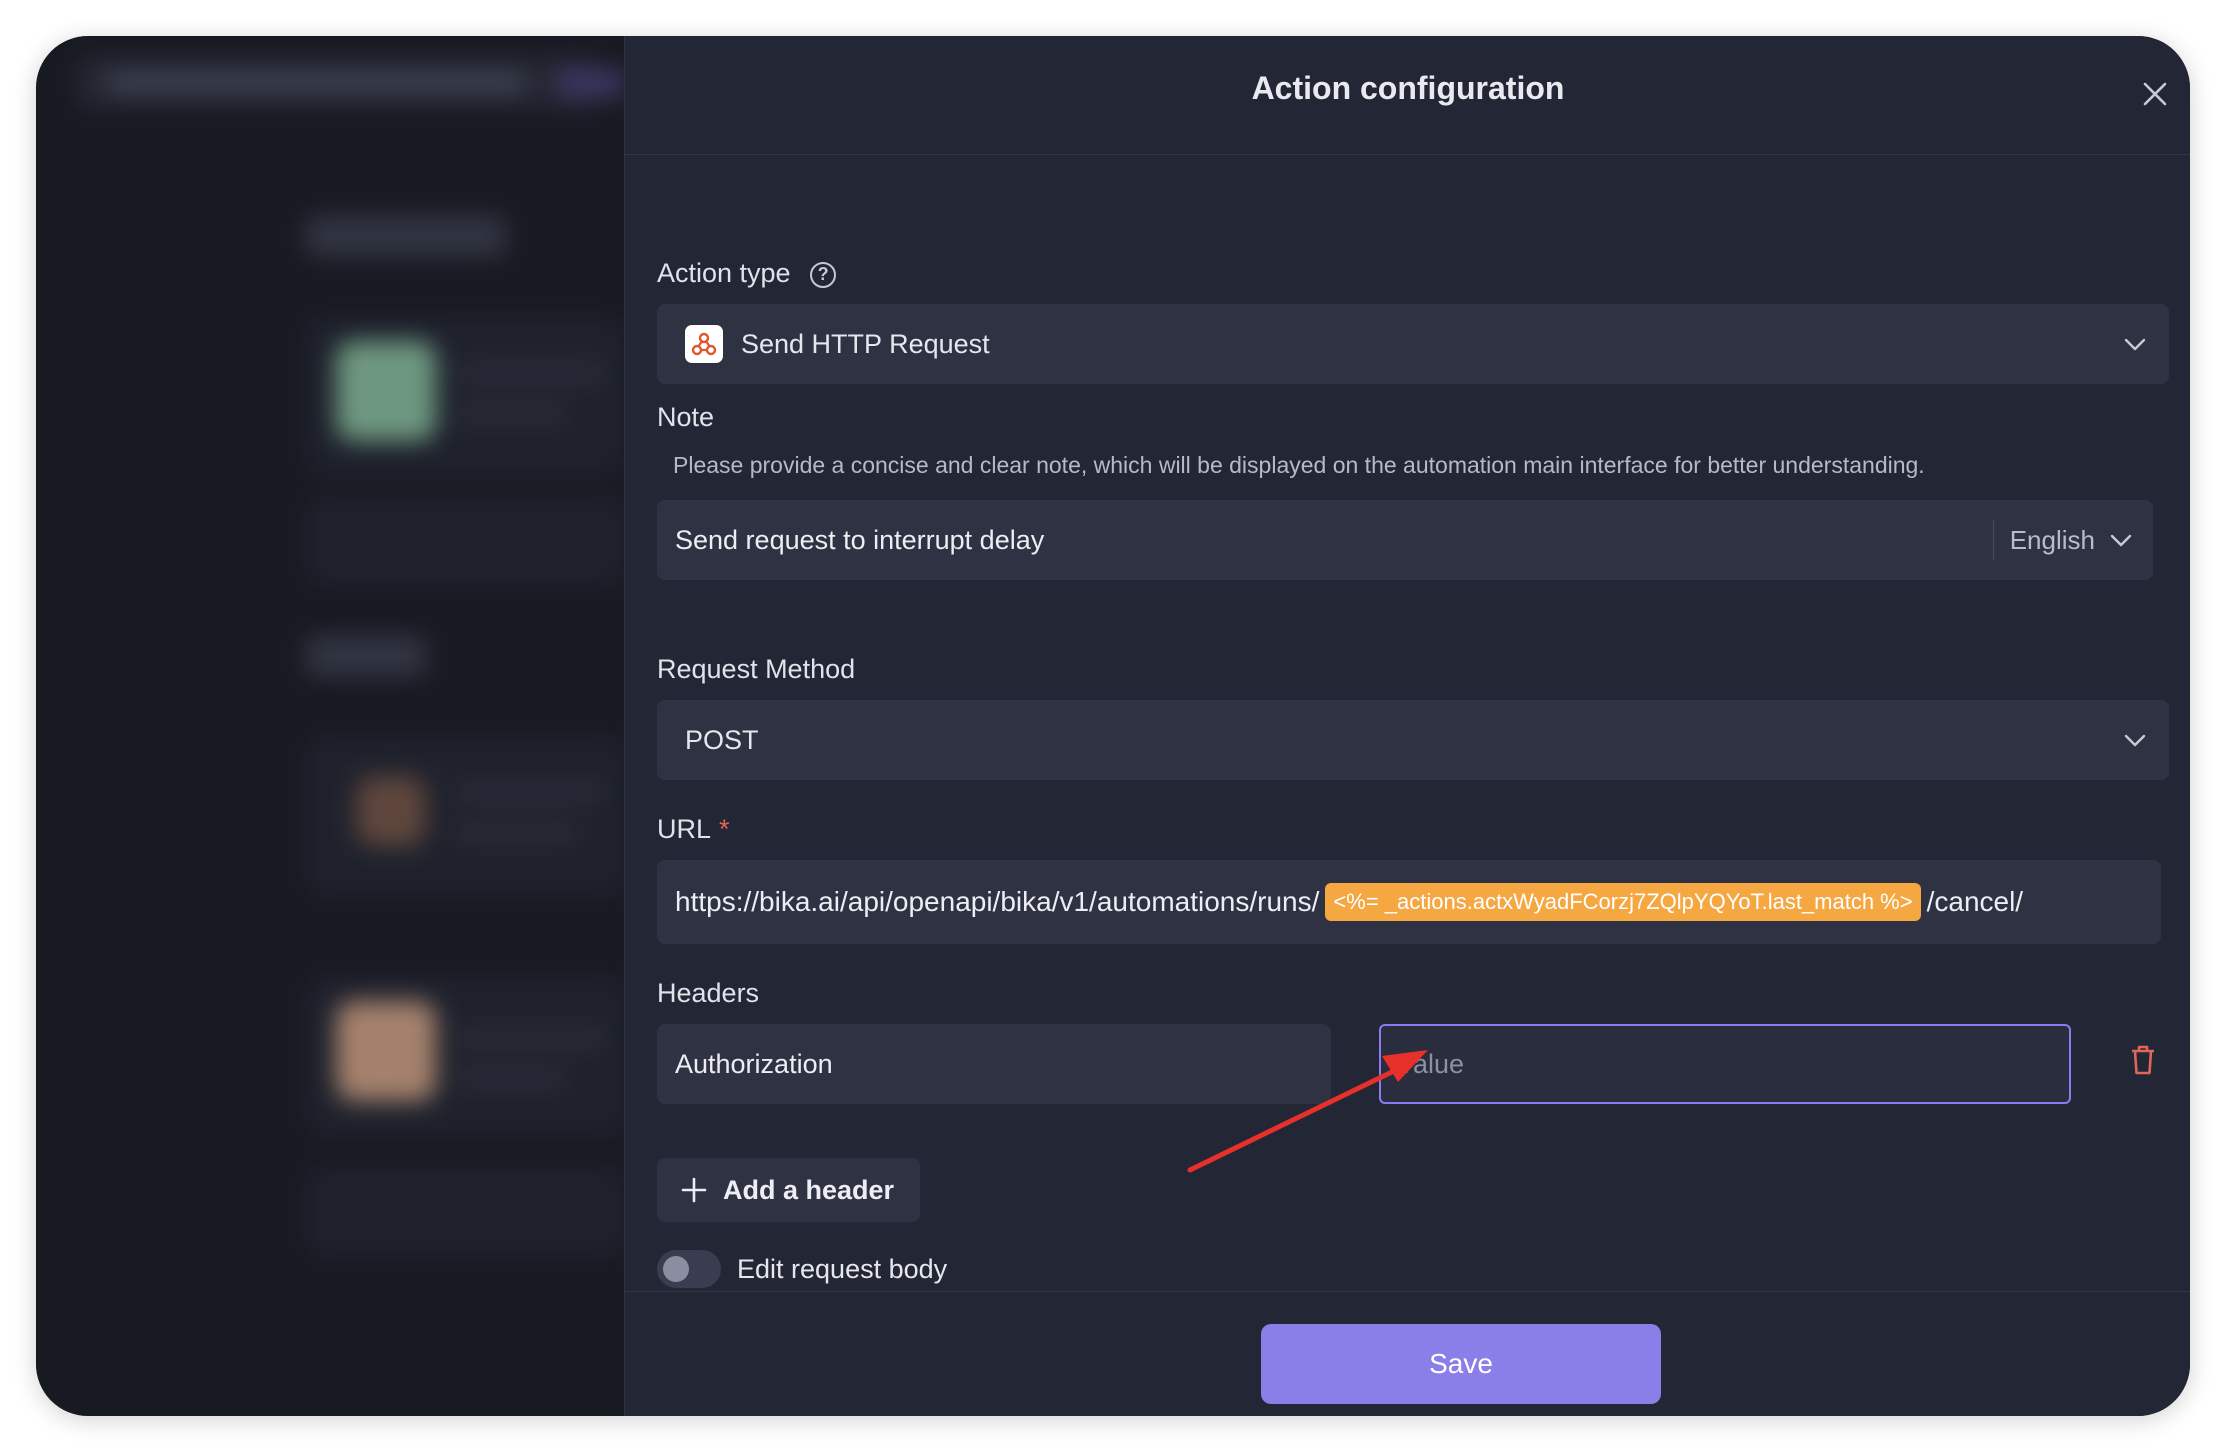  Describe the element at coordinates (1408, 88) in the screenshot. I see `drawer-title: Action configuration` at that location.